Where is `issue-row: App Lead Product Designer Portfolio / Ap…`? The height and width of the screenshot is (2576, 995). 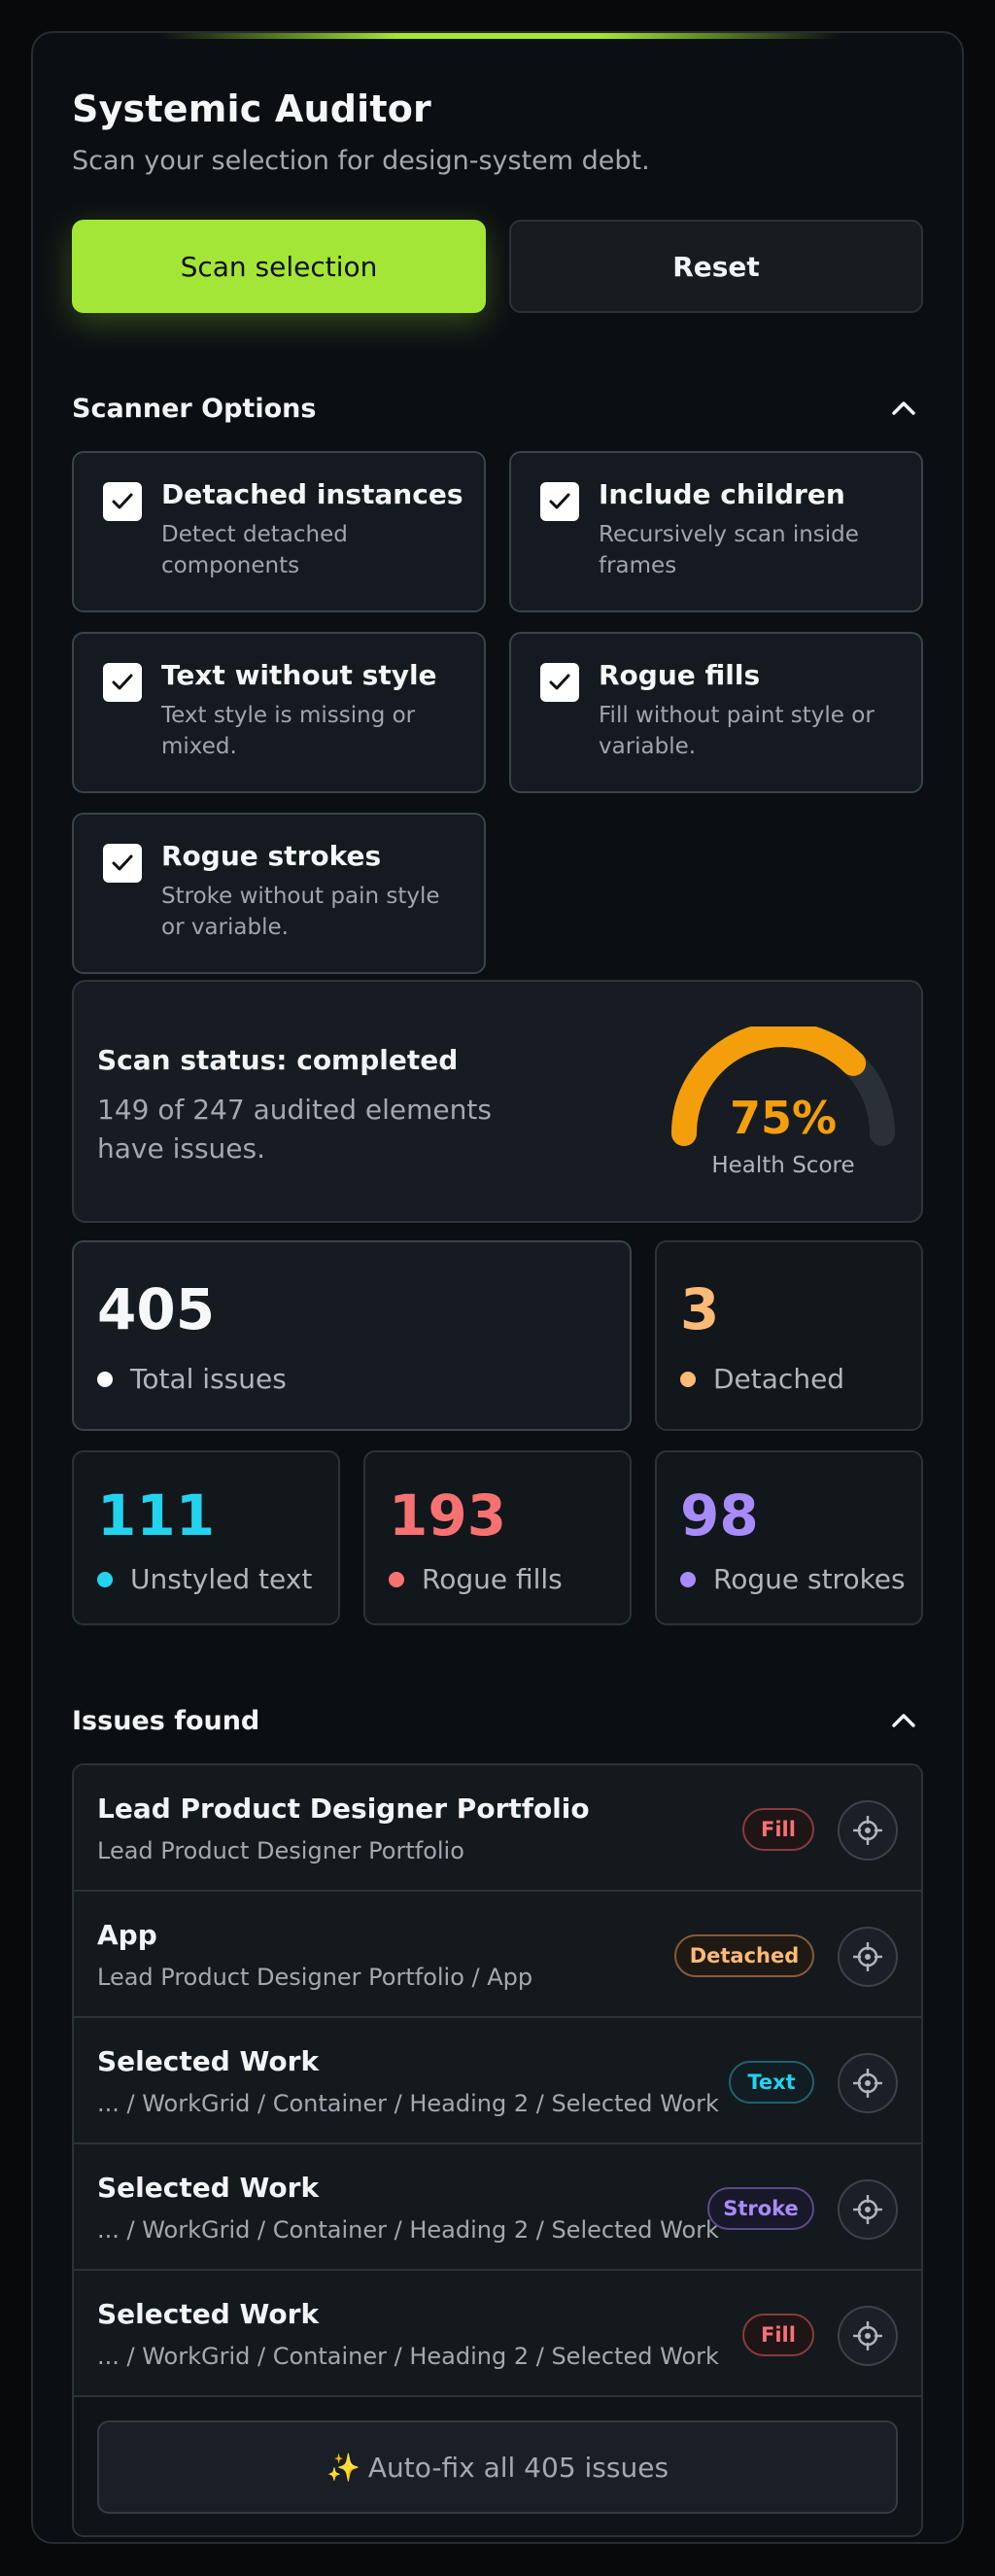
issue-row: App Lead Product Designer Portfolio / Ap… is located at coordinates (497, 1955).